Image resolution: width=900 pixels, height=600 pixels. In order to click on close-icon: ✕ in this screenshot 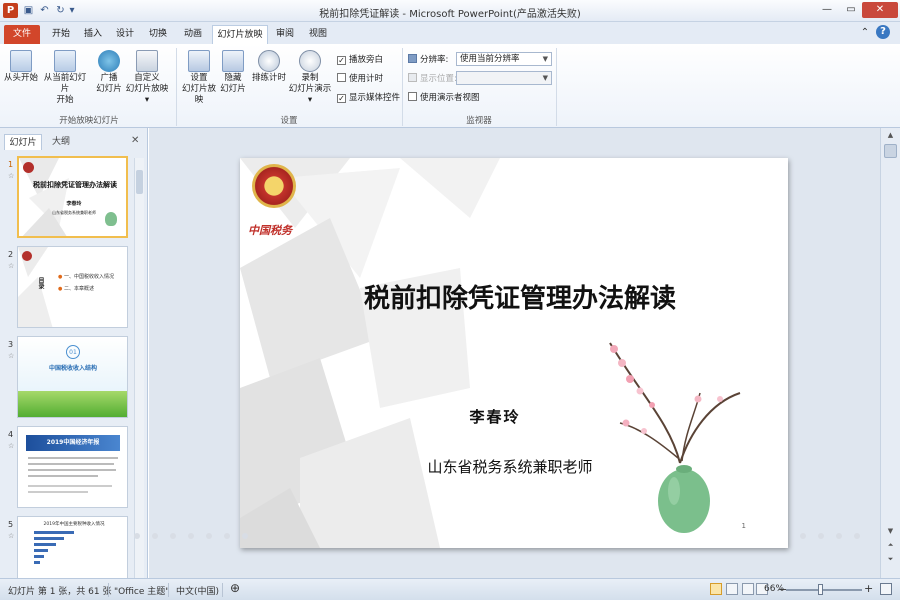, I will do `click(135, 140)`.